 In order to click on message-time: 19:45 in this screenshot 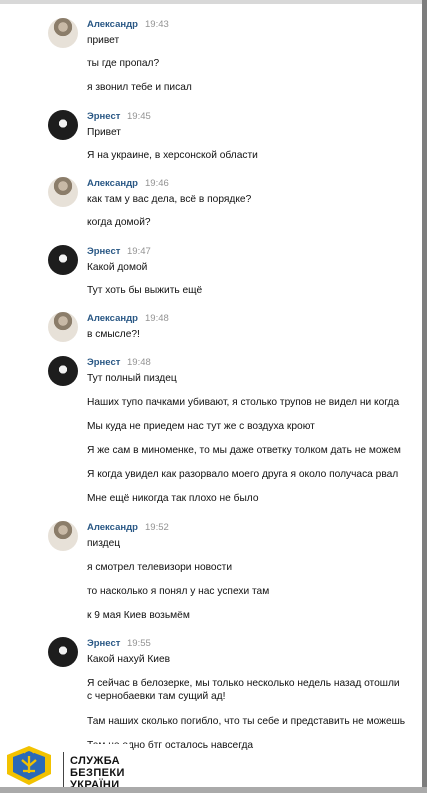, I will do `click(139, 116)`.